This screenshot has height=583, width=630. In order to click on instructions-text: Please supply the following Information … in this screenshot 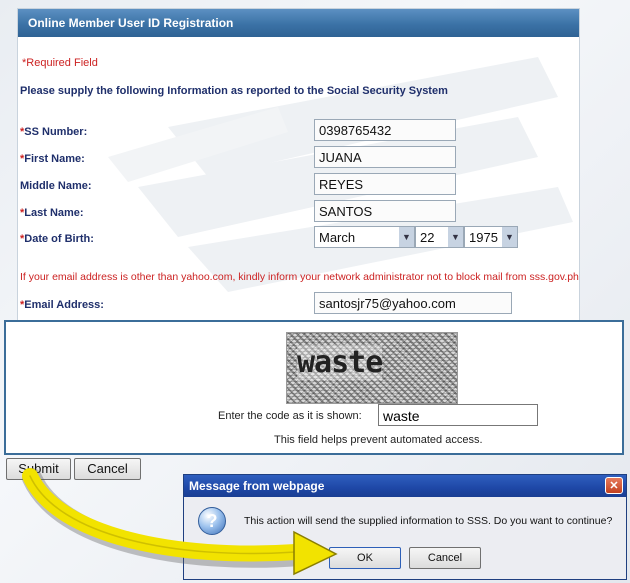, I will do `click(234, 91)`.